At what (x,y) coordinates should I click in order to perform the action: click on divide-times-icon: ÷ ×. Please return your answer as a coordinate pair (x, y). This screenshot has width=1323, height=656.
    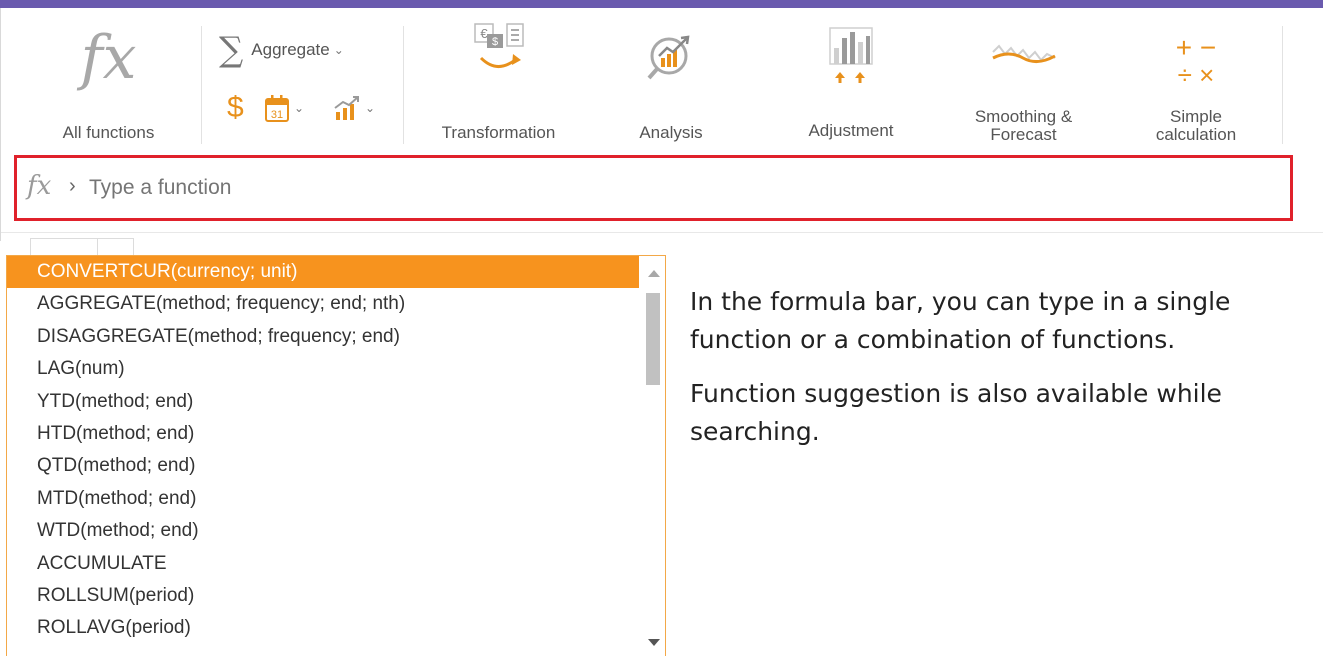
    Looking at the image, I should click on (1196, 75).